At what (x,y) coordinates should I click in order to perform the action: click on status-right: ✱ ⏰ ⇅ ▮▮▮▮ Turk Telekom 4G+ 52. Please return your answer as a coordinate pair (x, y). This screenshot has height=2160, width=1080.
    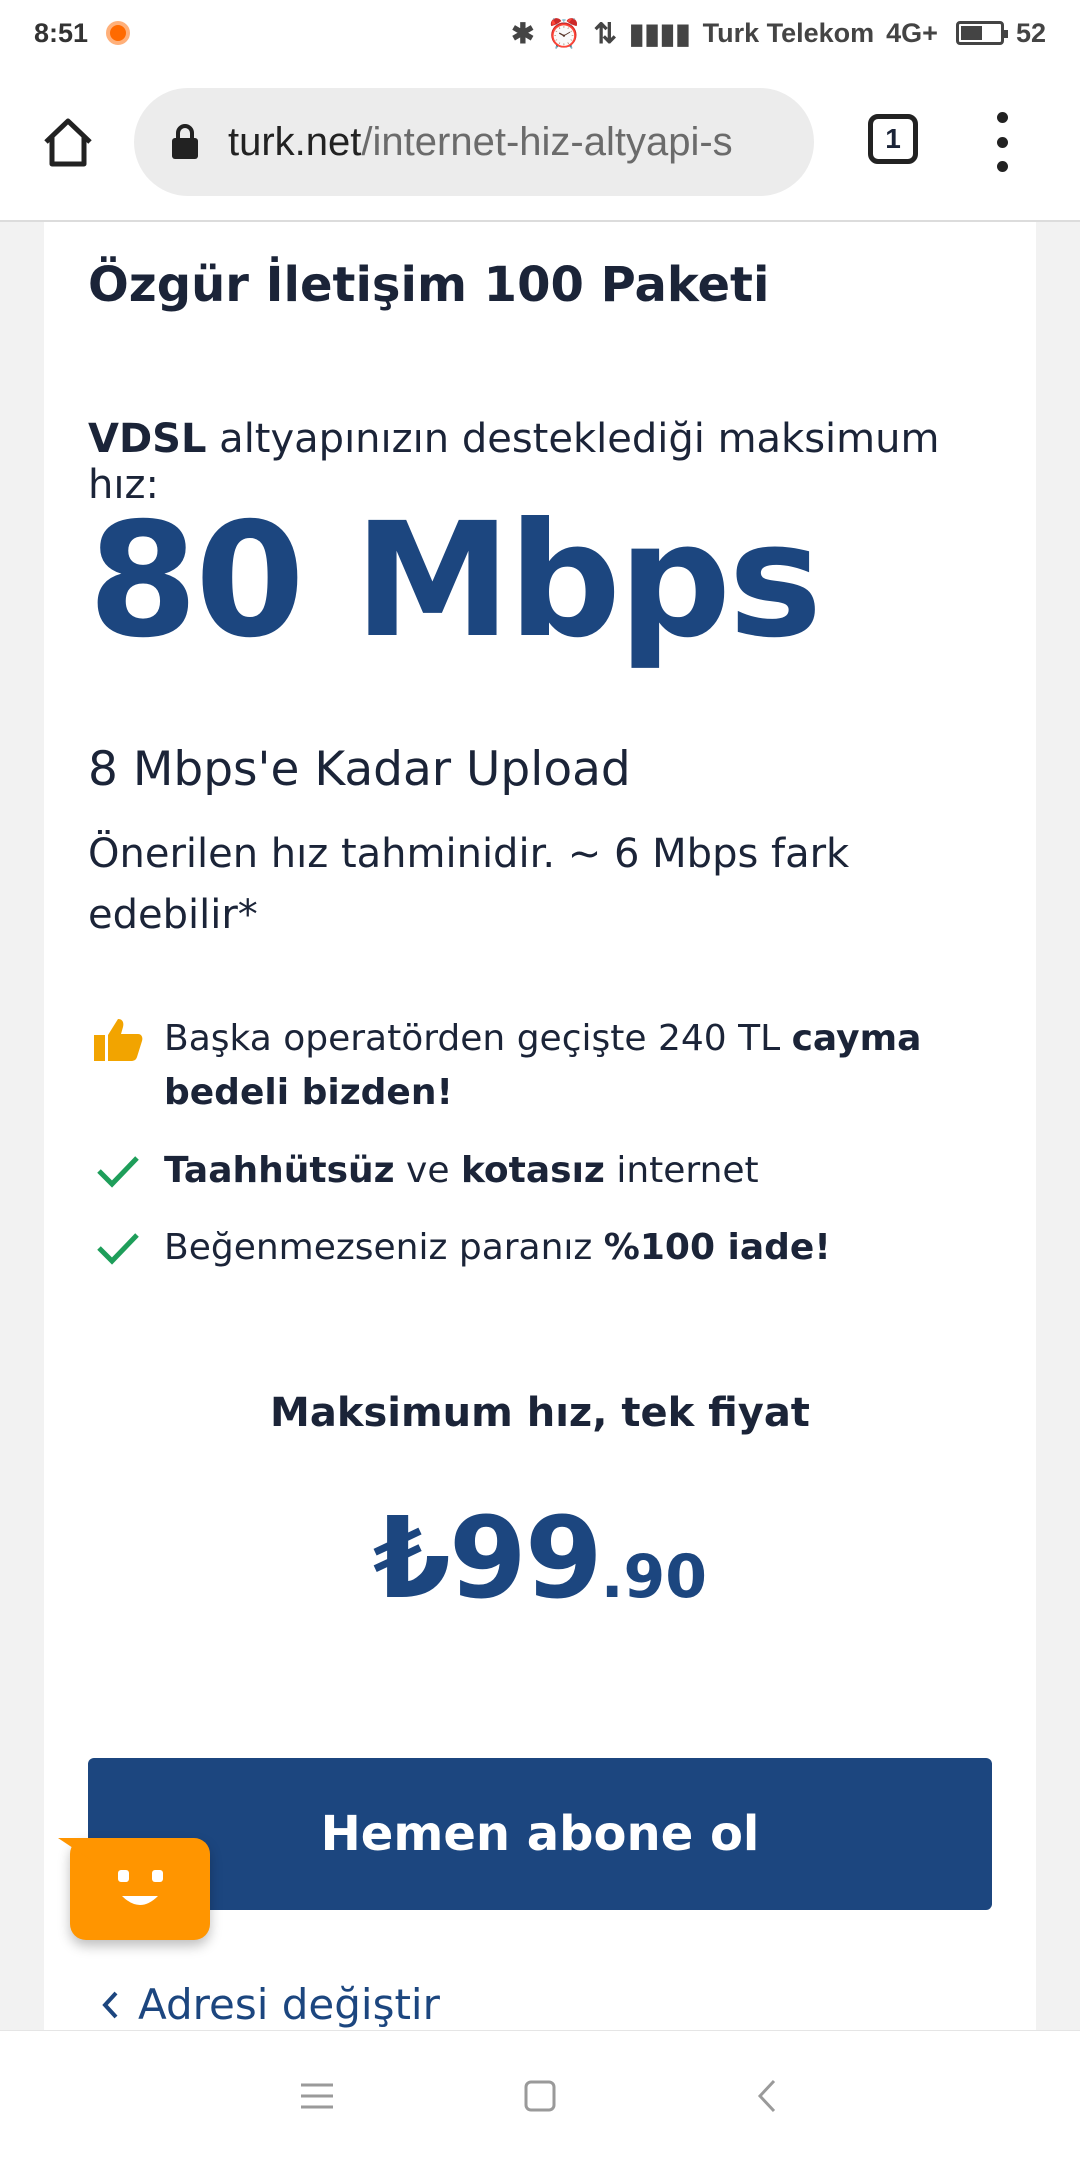
    Looking at the image, I should click on (778, 33).